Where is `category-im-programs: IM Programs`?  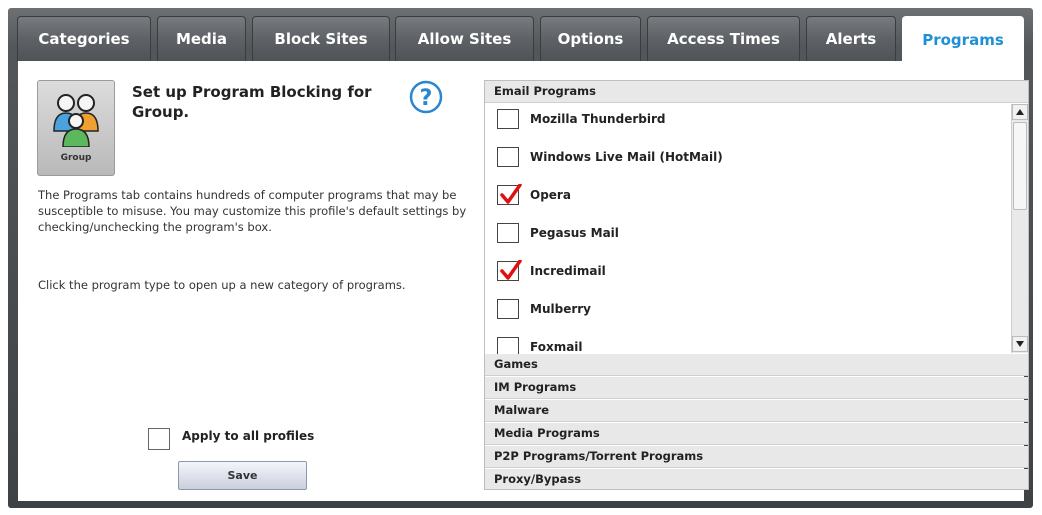
category-im-programs: IM Programs is located at coordinates (756, 388).